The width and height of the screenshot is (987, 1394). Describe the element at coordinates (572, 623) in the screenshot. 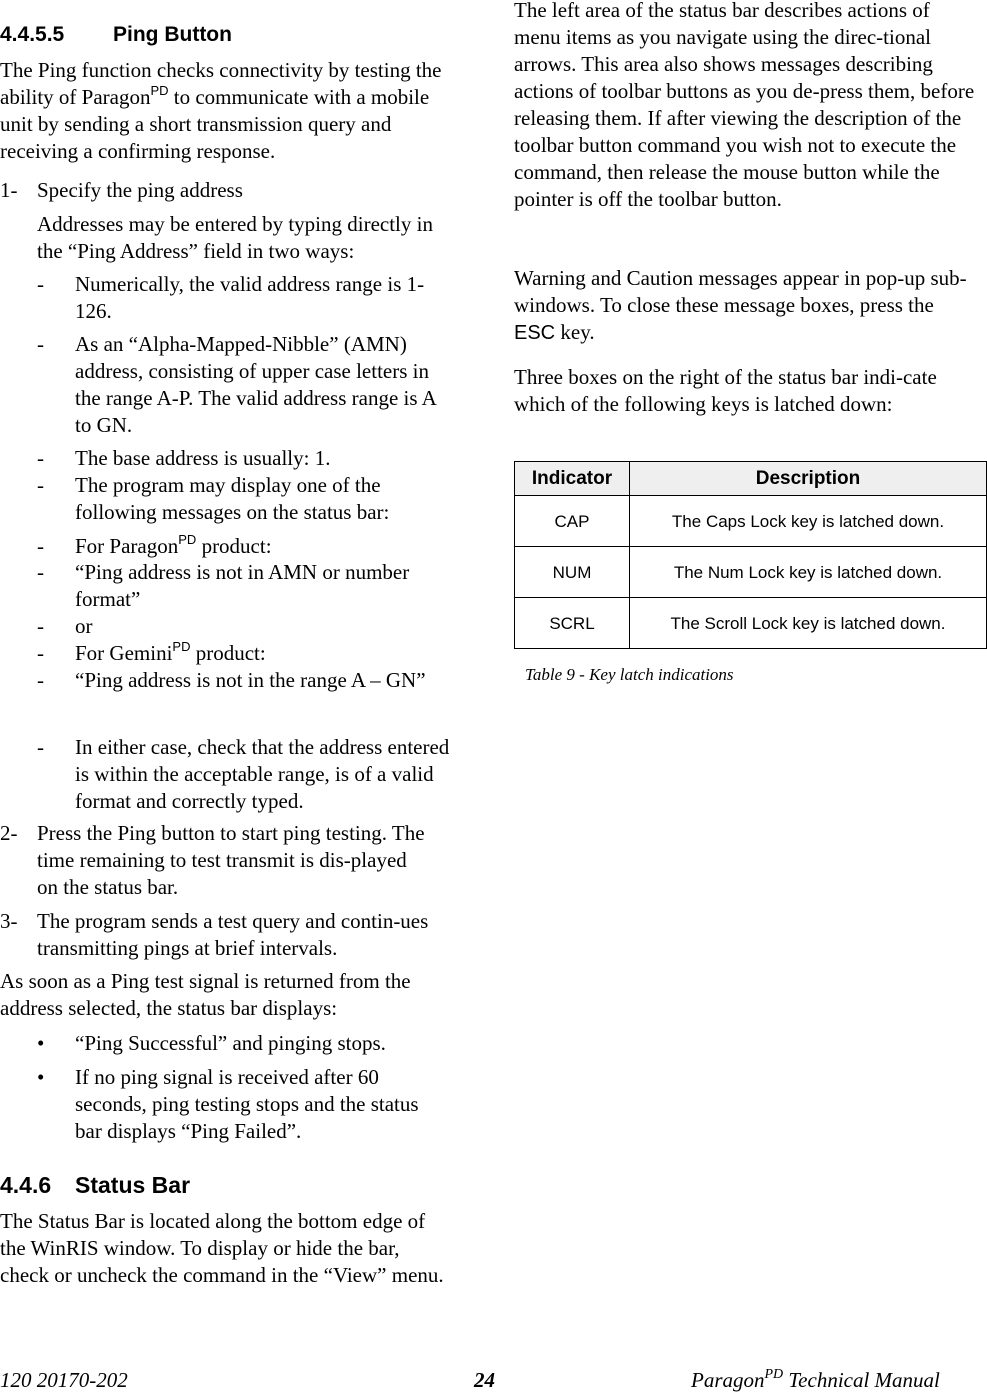

I see `indicator-cell: SCRL` at that location.